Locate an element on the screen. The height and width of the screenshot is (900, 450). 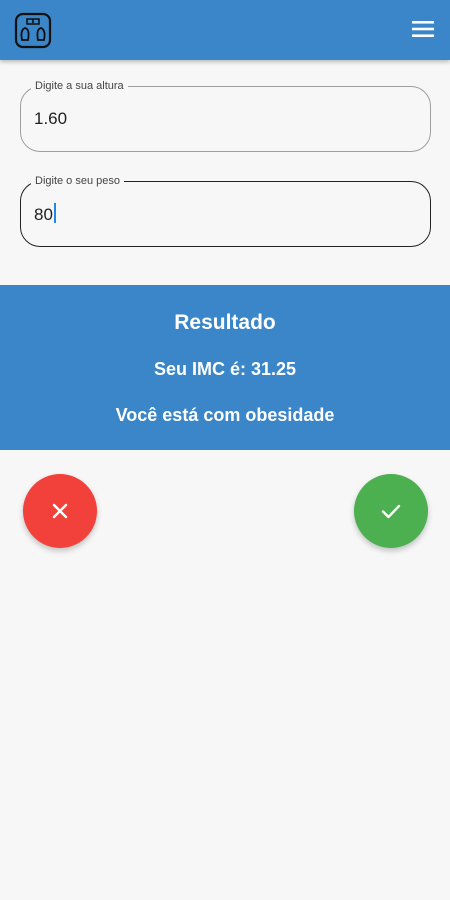
close-icon is located at coordinates (60, 511).